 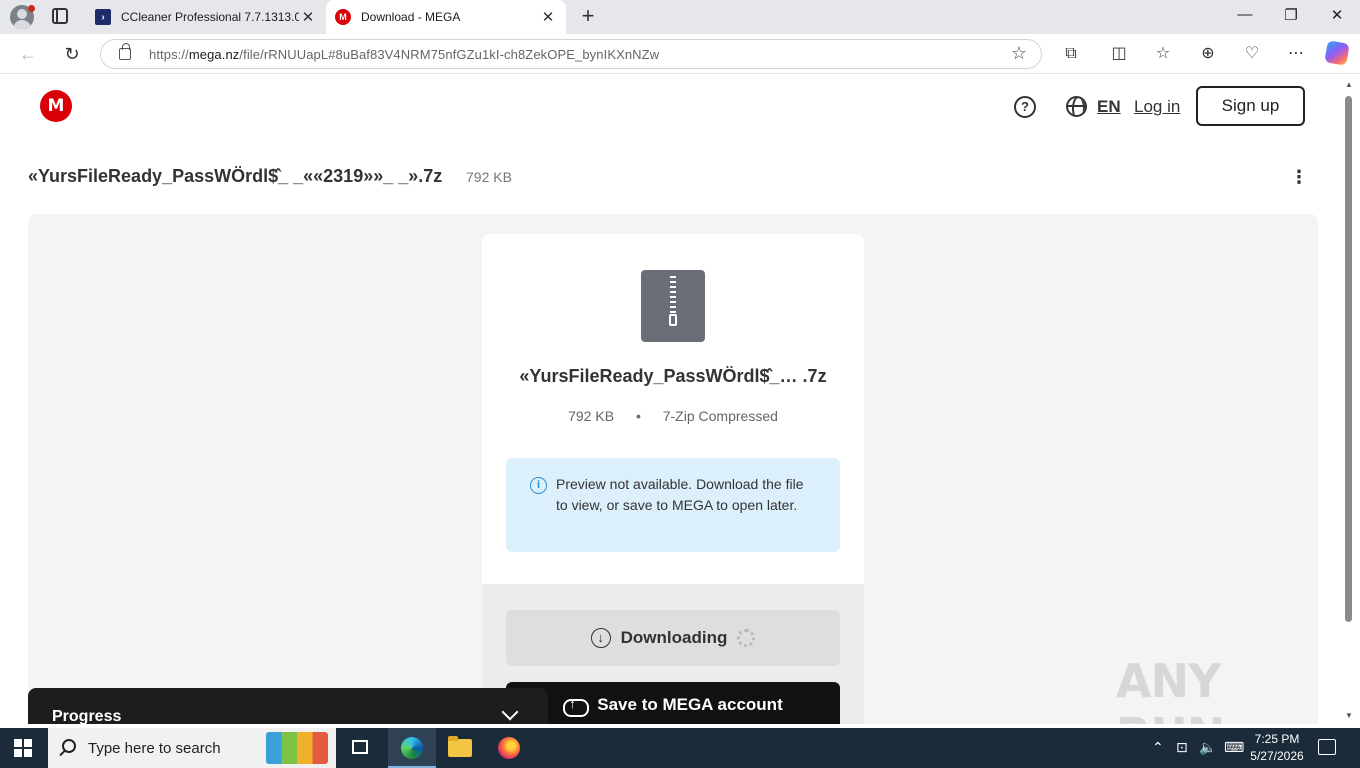 What do you see at coordinates (103, 17) in the screenshot?
I see `ccleaner-favicon-icon: ›` at bounding box center [103, 17].